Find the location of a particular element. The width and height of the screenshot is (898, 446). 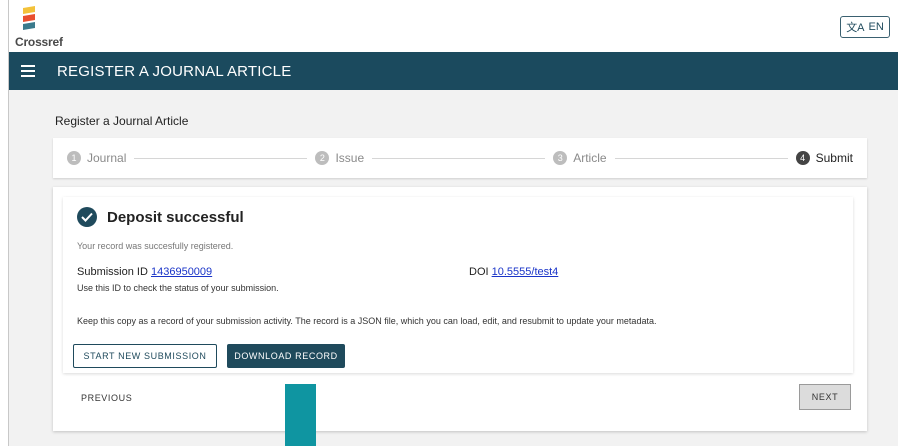

page-heading: Register a Journal Article is located at coordinates (122, 121).